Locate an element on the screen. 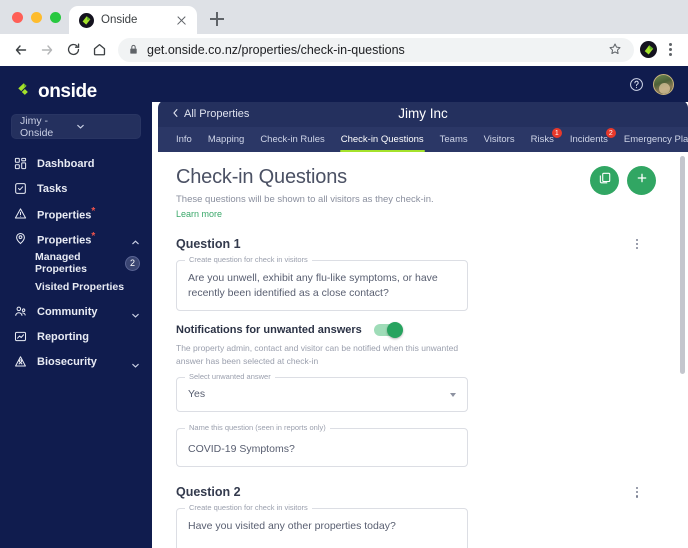  sidebar-subitem-visited-properties: Visited Properties is located at coordinates (76, 287).